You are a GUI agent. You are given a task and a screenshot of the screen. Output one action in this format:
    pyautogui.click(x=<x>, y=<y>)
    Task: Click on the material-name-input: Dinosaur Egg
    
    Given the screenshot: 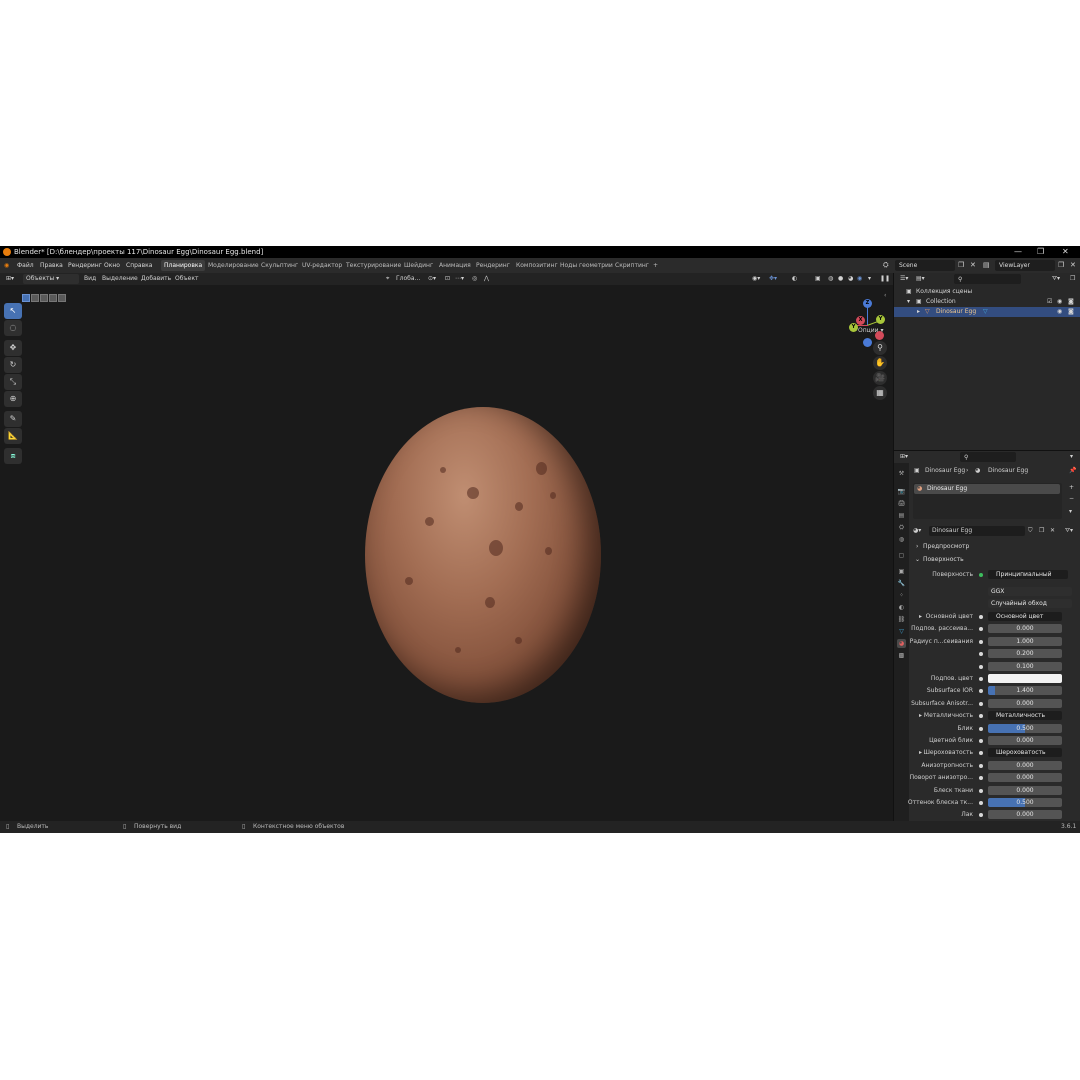 What is the action you would take?
    pyautogui.click(x=977, y=531)
    